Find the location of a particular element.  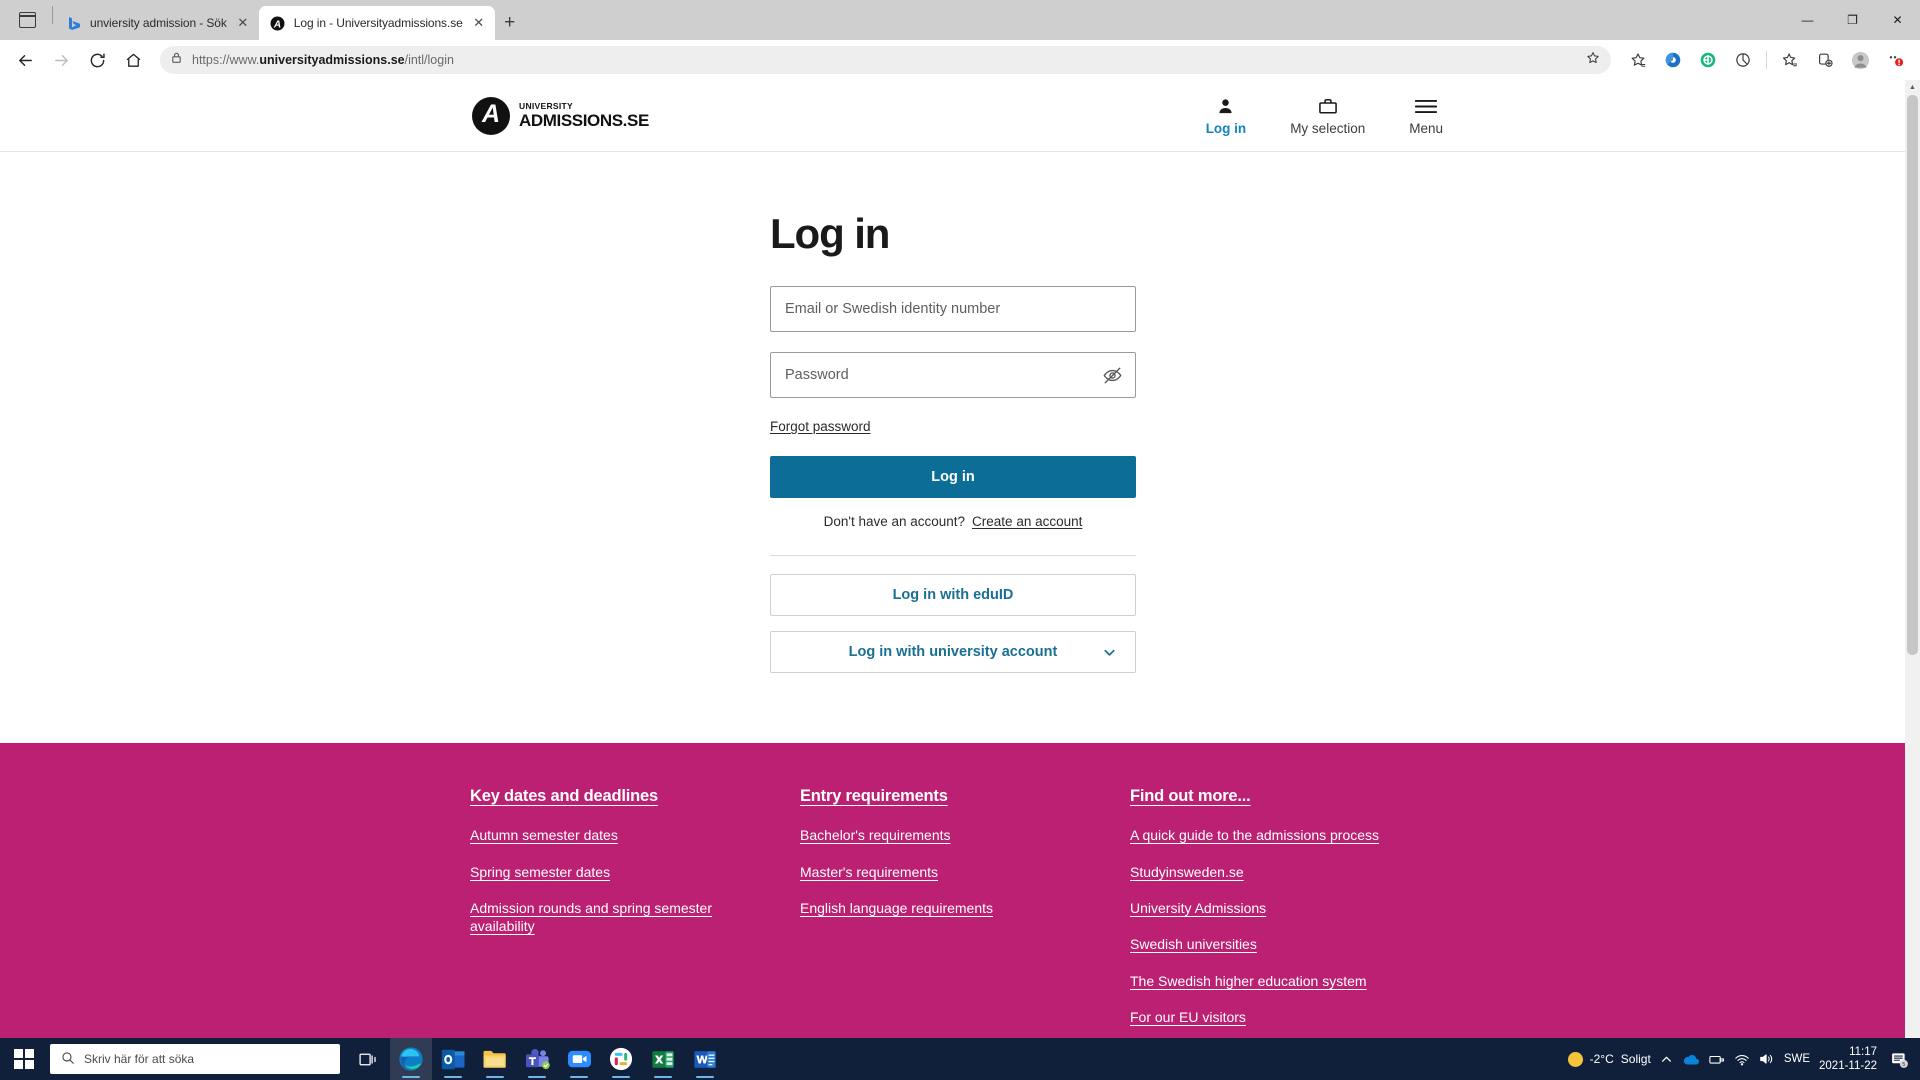

footer-link: The Swedish higher education system is located at coordinates (1275, 981).